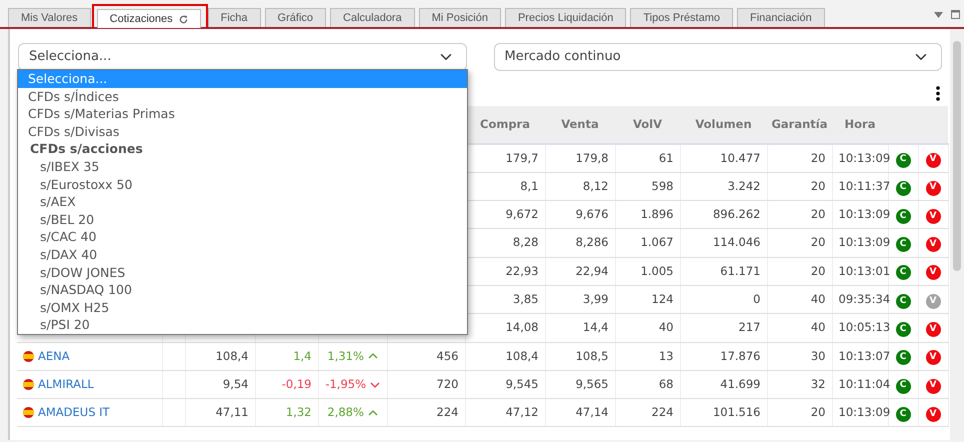 This screenshot has height=442, width=964. What do you see at coordinates (242, 167) in the screenshot?
I see `dropdown-option: s/IBEX 35` at bounding box center [242, 167].